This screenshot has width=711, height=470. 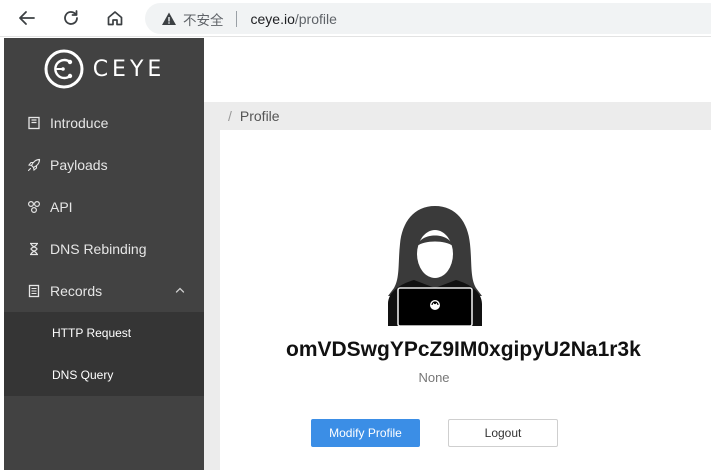 I want to click on sidebar-item-api: API, so click(x=104, y=207).